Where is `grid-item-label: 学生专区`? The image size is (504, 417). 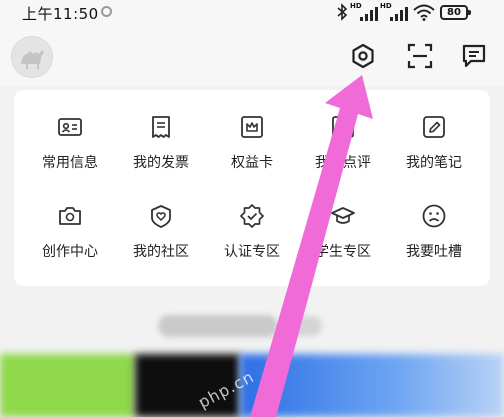 grid-item-label: 学生专区 is located at coordinates (343, 252).